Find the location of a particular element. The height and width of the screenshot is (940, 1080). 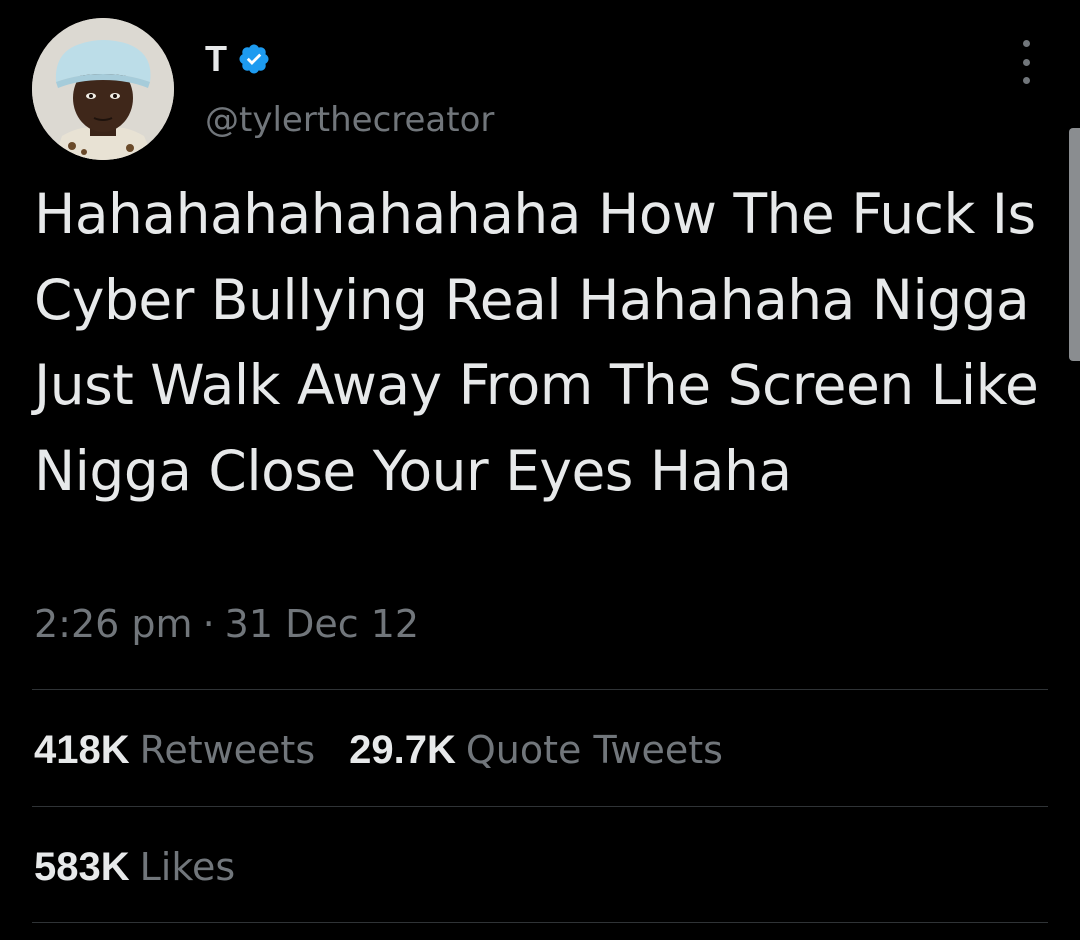

likes-count: 583K is located at coordinates (82, 867).